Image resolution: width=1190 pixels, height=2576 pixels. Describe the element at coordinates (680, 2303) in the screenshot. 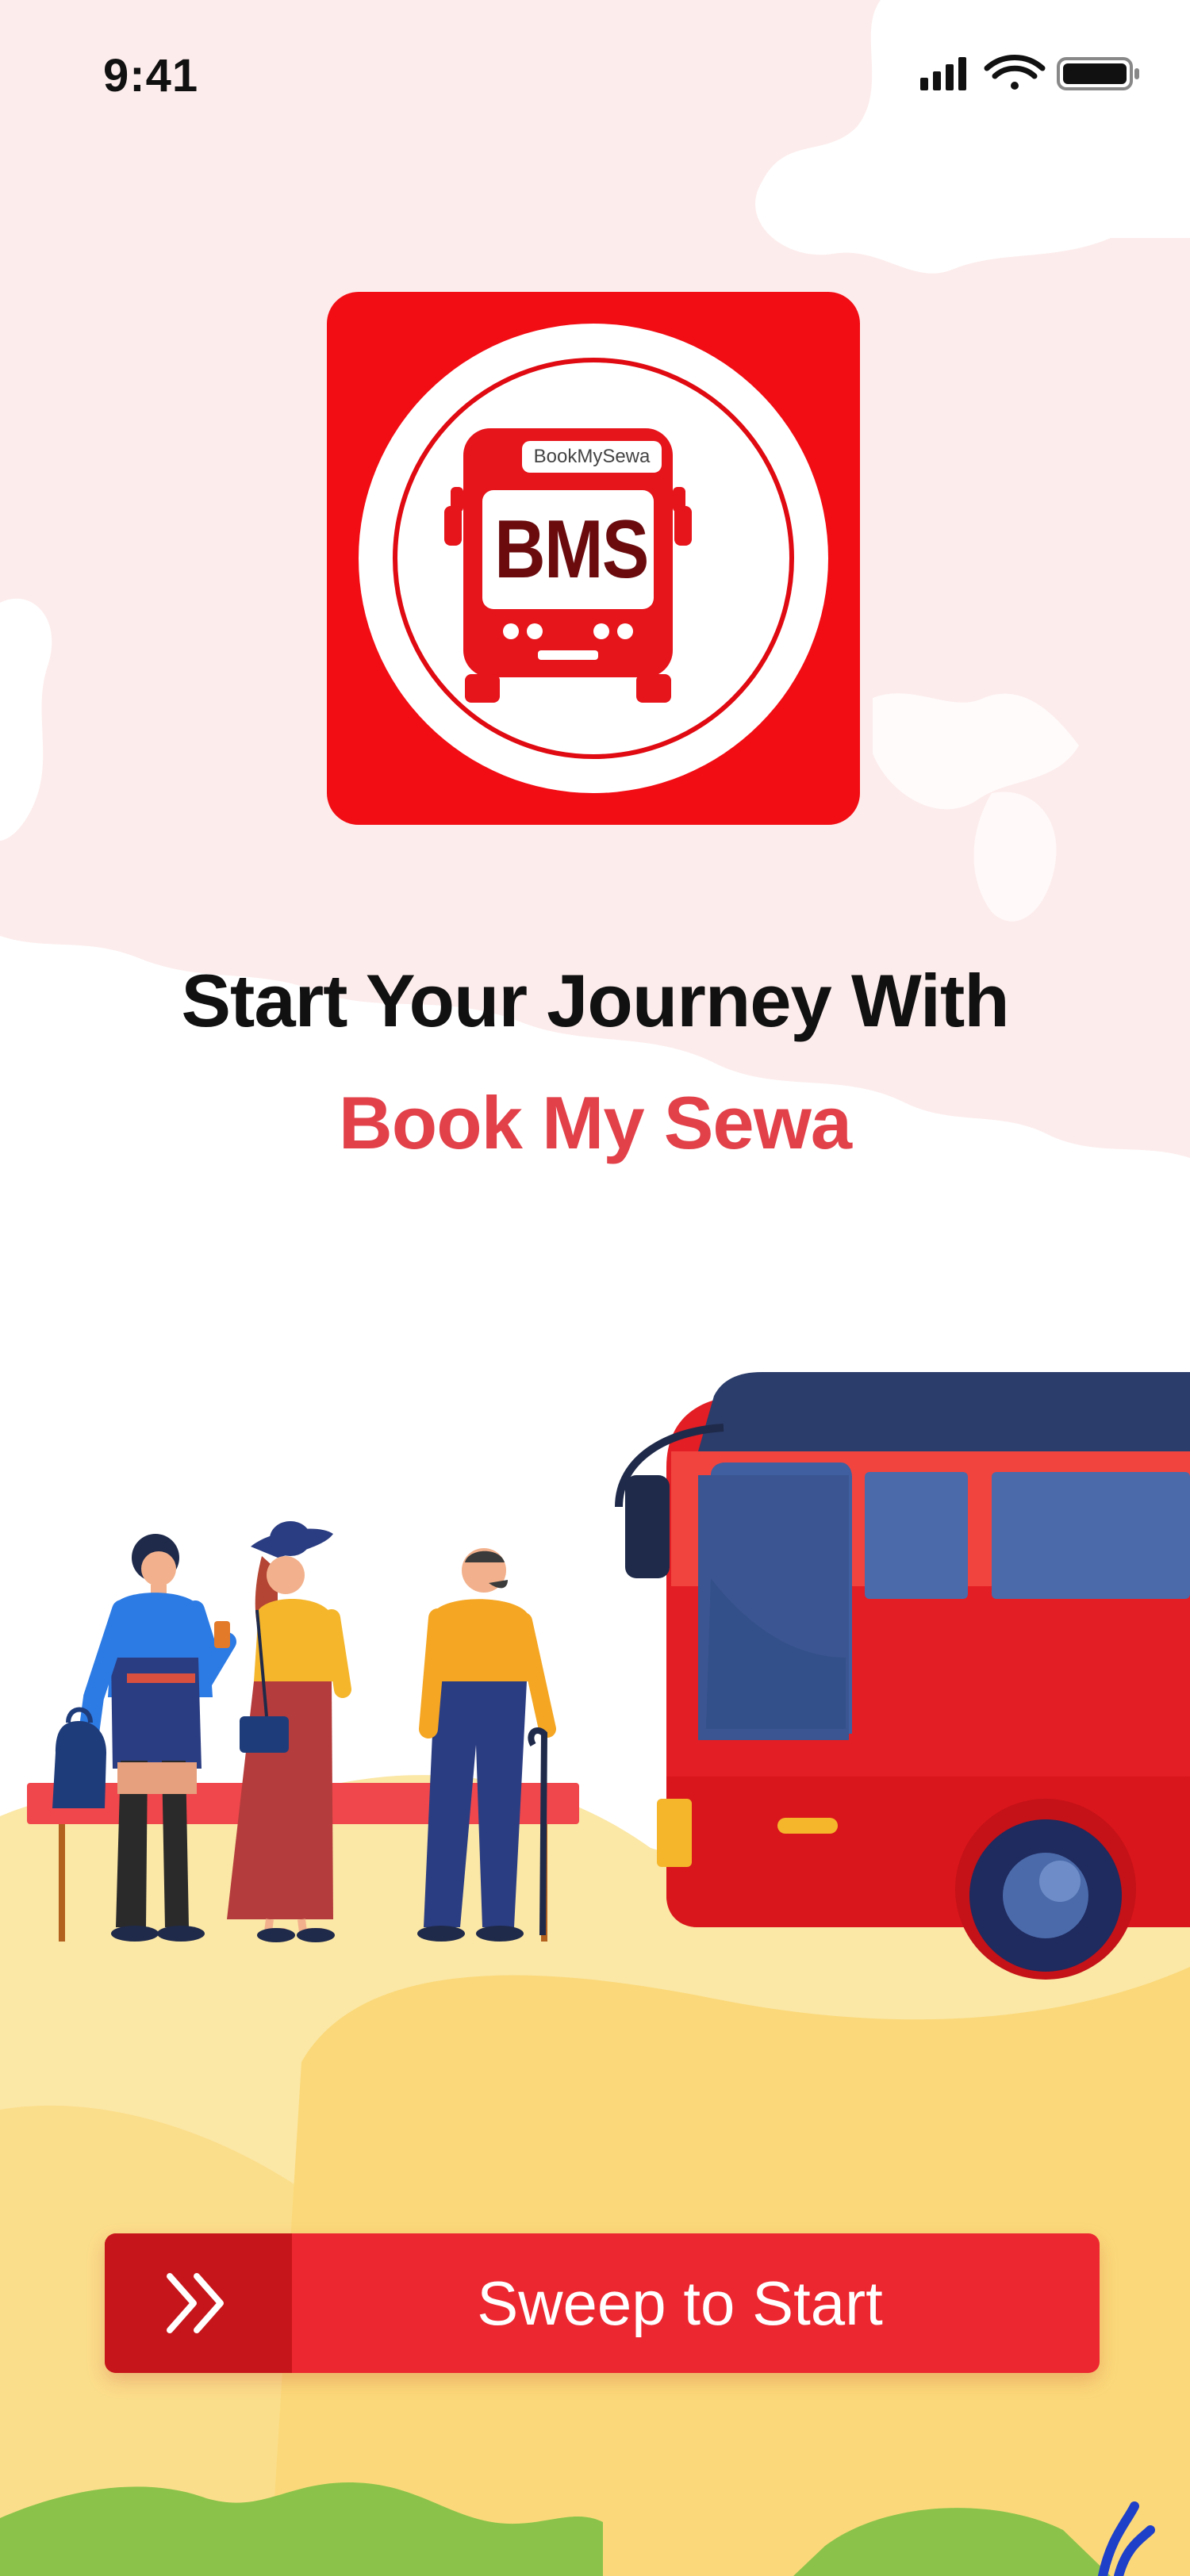

I see `sweep-to-start-label: Sweep to Start` at that location.